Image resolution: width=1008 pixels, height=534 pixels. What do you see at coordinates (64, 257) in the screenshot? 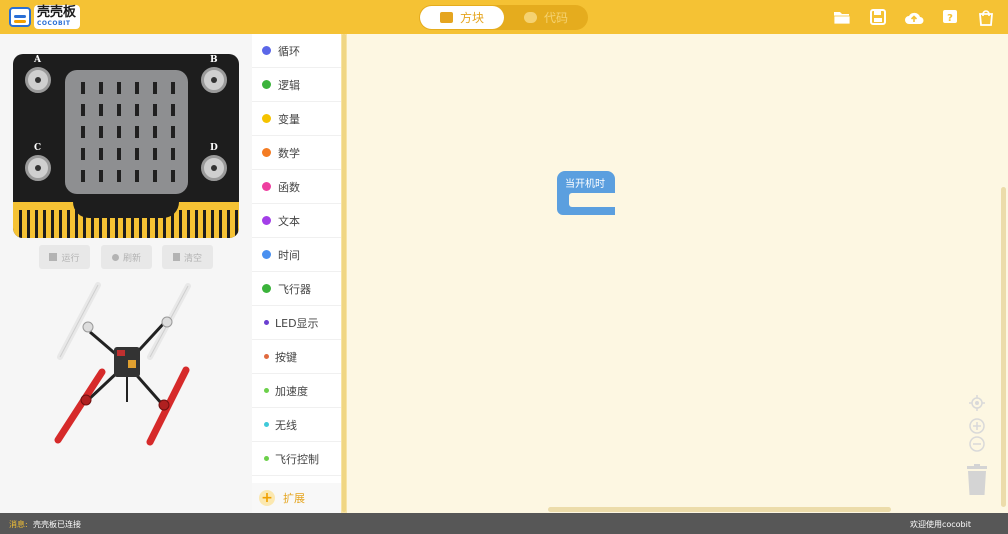
I see `run-button: 运行` at bounding box center [64, 257].